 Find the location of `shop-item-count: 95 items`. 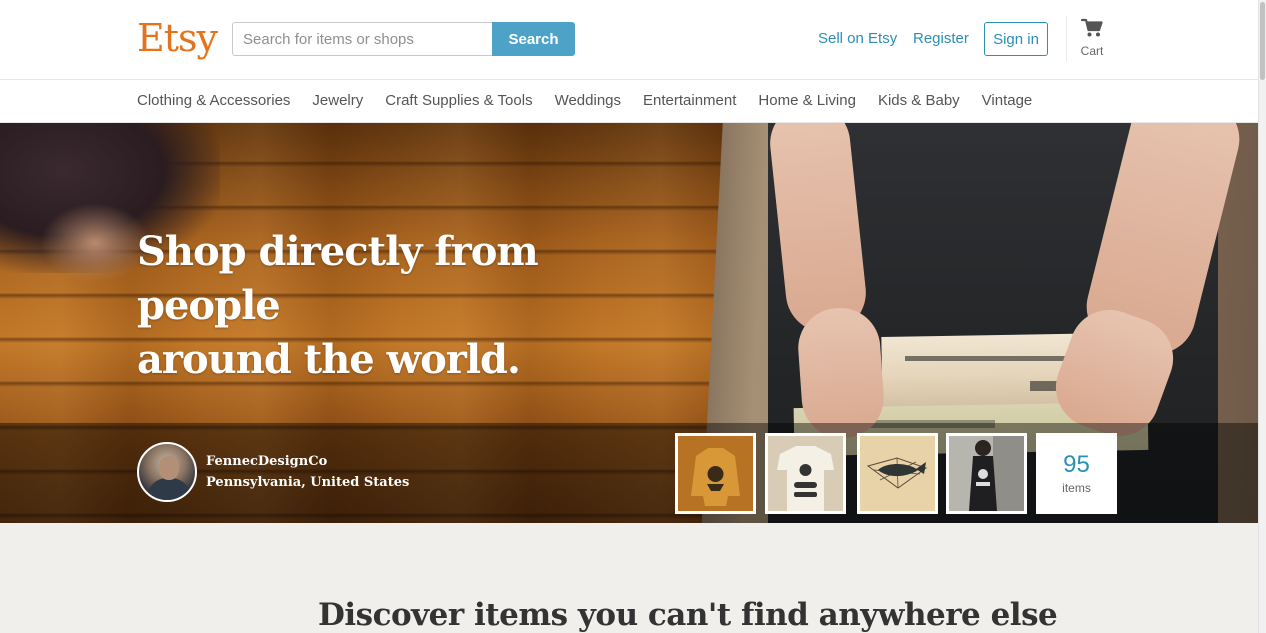

shop-item-count: 95 items is located at coordinates (1076, 473).